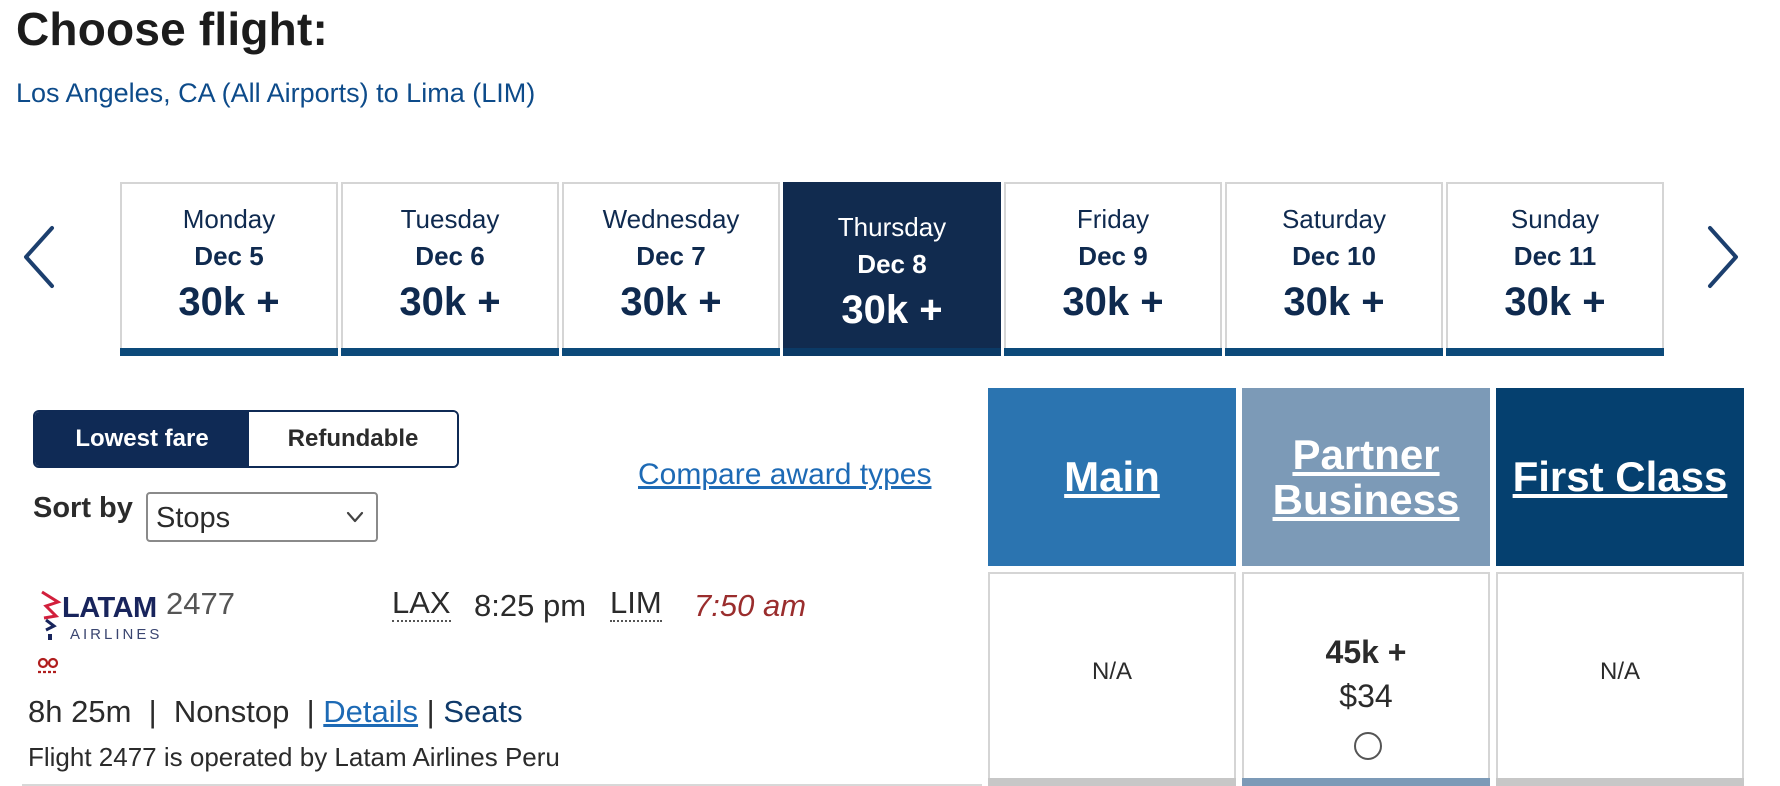 The width and height of the screenshot is (1780, 786). I want to click on date-tab-day: Saturday, so click(1334, 219).